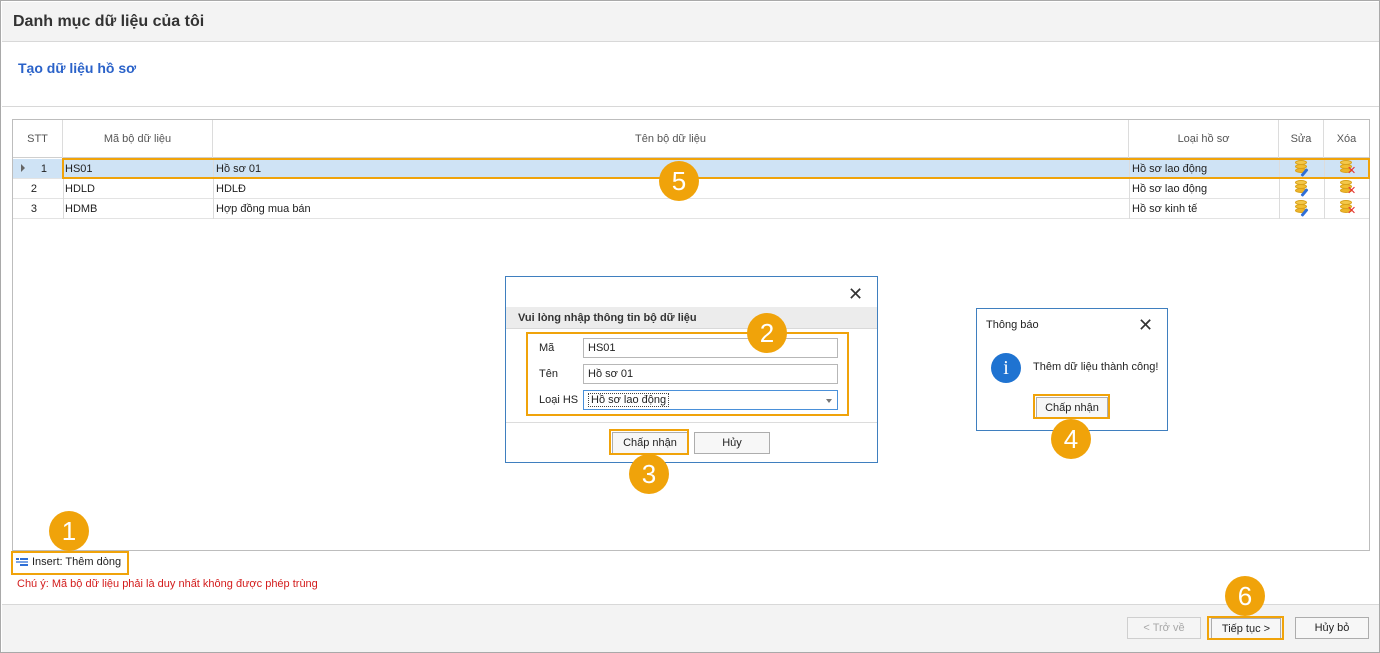  What do you see at coordinates (666, 209) in the screenshot?
I see `cell-ten: Hợp đồng mua bán` at bounding box center [666, 209].